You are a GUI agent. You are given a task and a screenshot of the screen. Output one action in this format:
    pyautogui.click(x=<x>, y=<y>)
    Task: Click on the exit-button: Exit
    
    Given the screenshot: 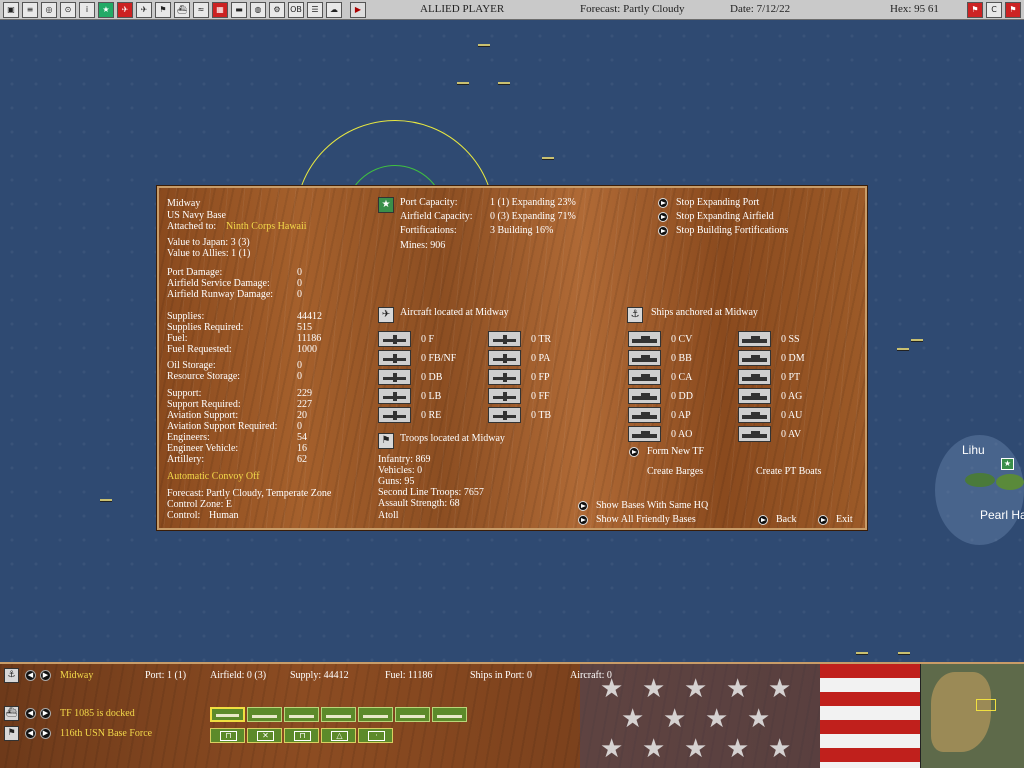 What is the action you would take?
    pyautogui.click(x=844, y=519)
    